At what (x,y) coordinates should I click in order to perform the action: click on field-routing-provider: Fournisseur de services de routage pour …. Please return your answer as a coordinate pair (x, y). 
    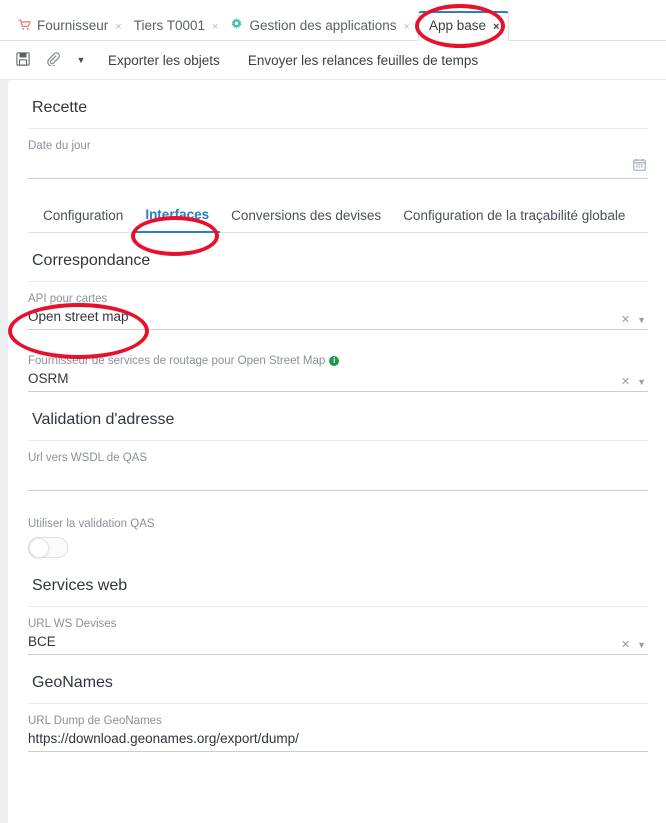
    Looking at the image, I should click on (338, 368).